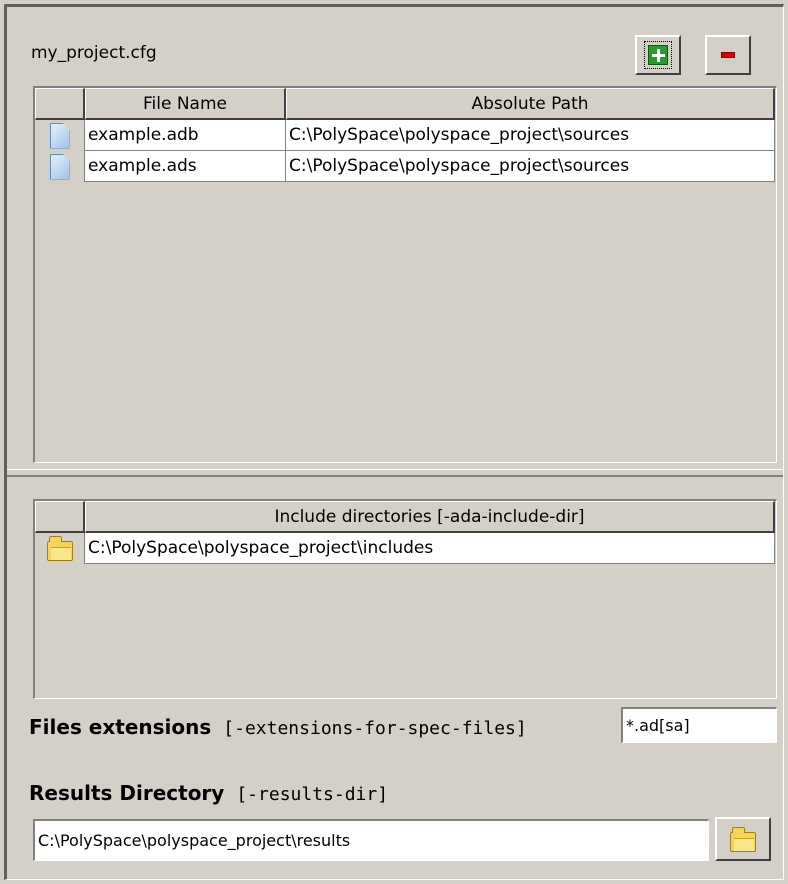 This screenshot has width=788, height=884. I want to click on panel-splitter, so click(395, 473).